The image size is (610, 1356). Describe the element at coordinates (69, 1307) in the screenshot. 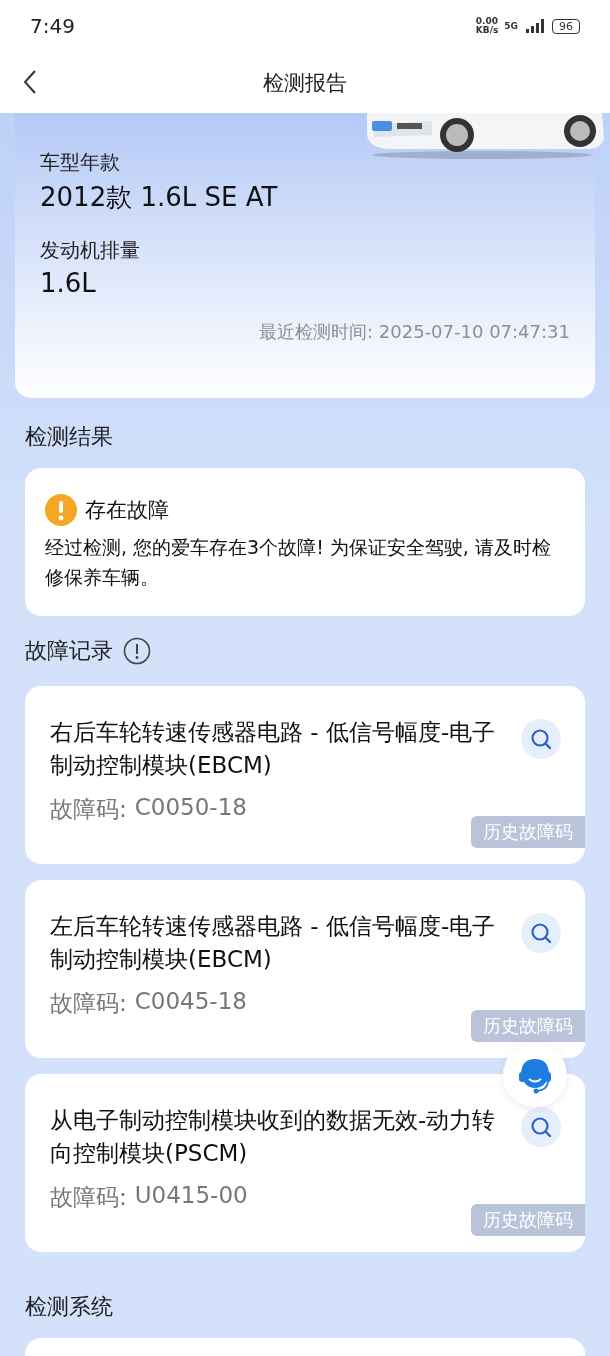

I see `section-title: 检测系统` at that location.